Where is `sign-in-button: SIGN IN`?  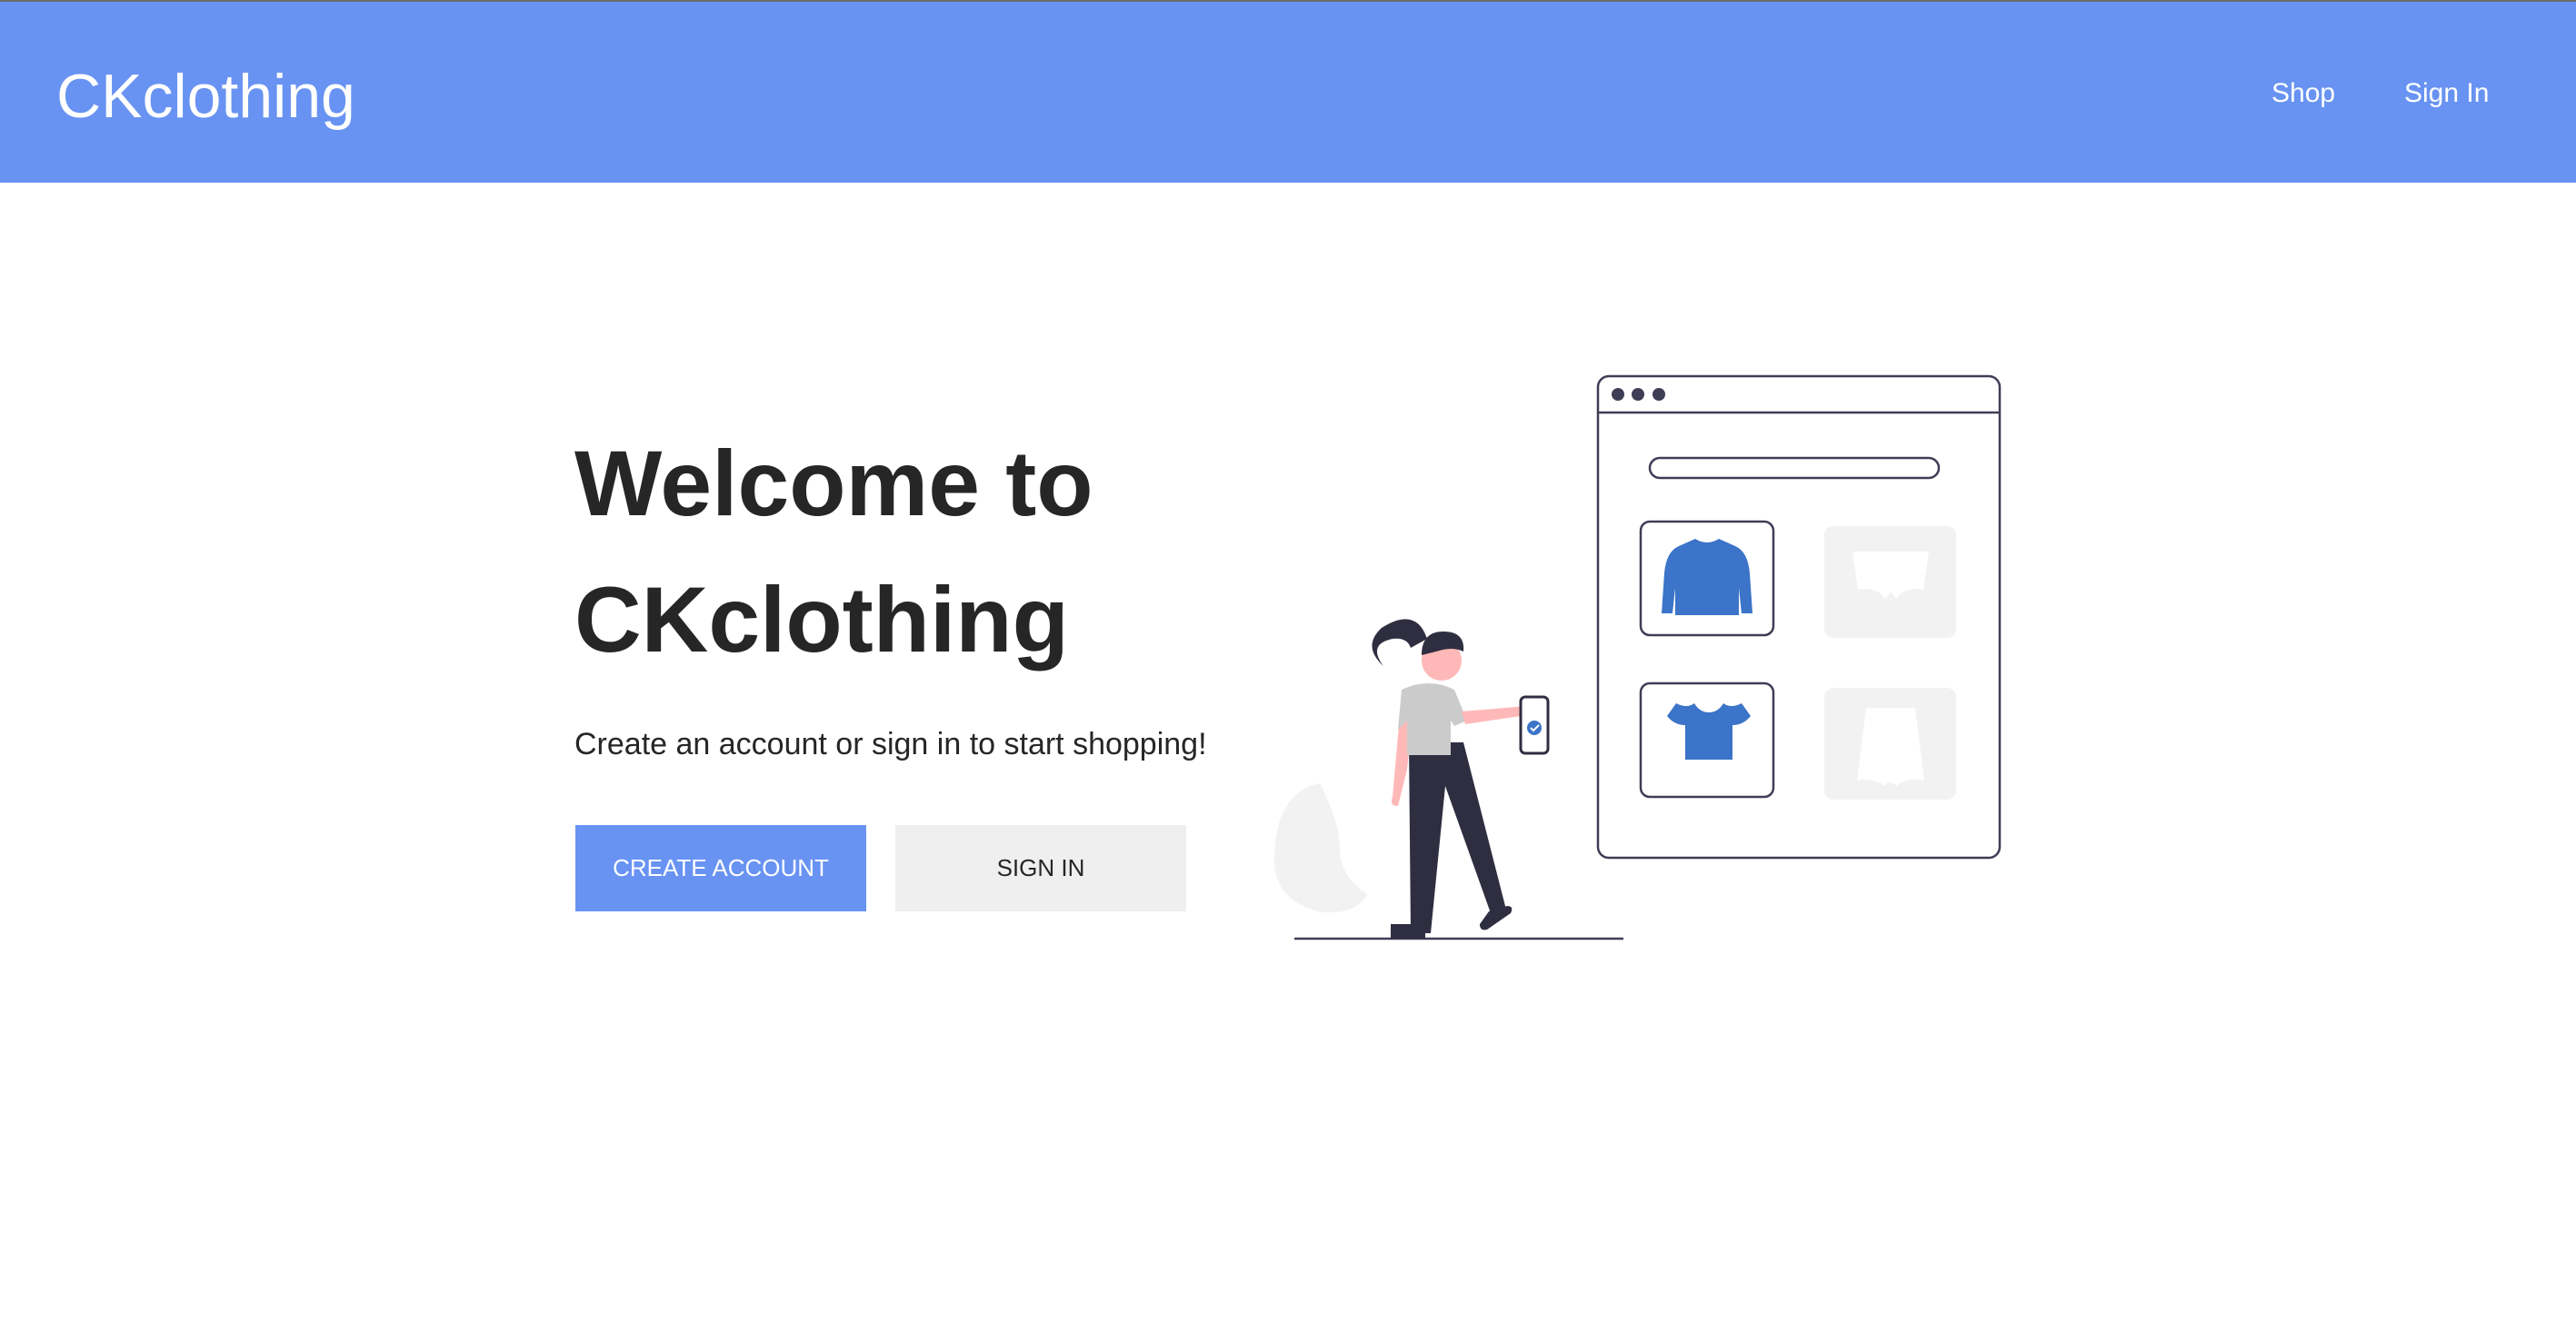 sign-in-button: SIGN IN is located at coordinates (1040, 868).